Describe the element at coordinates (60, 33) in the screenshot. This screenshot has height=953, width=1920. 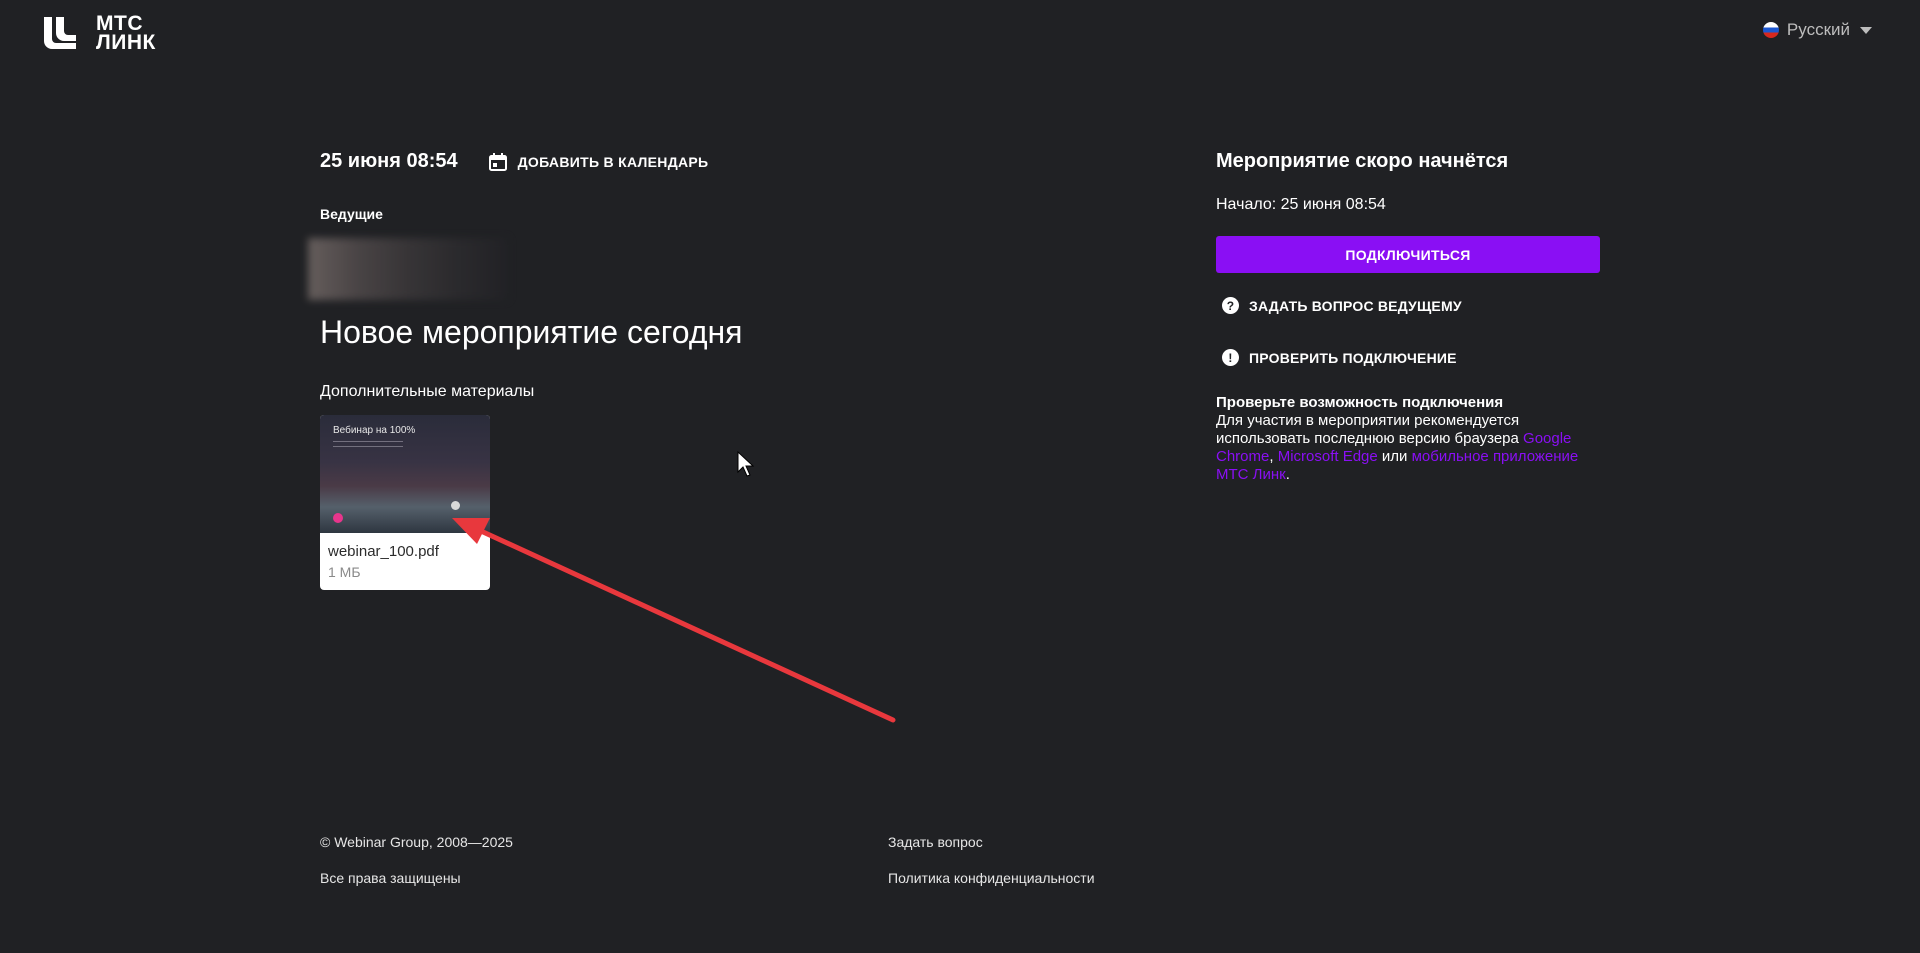
I see `mts-link-logo-icon` at that location.